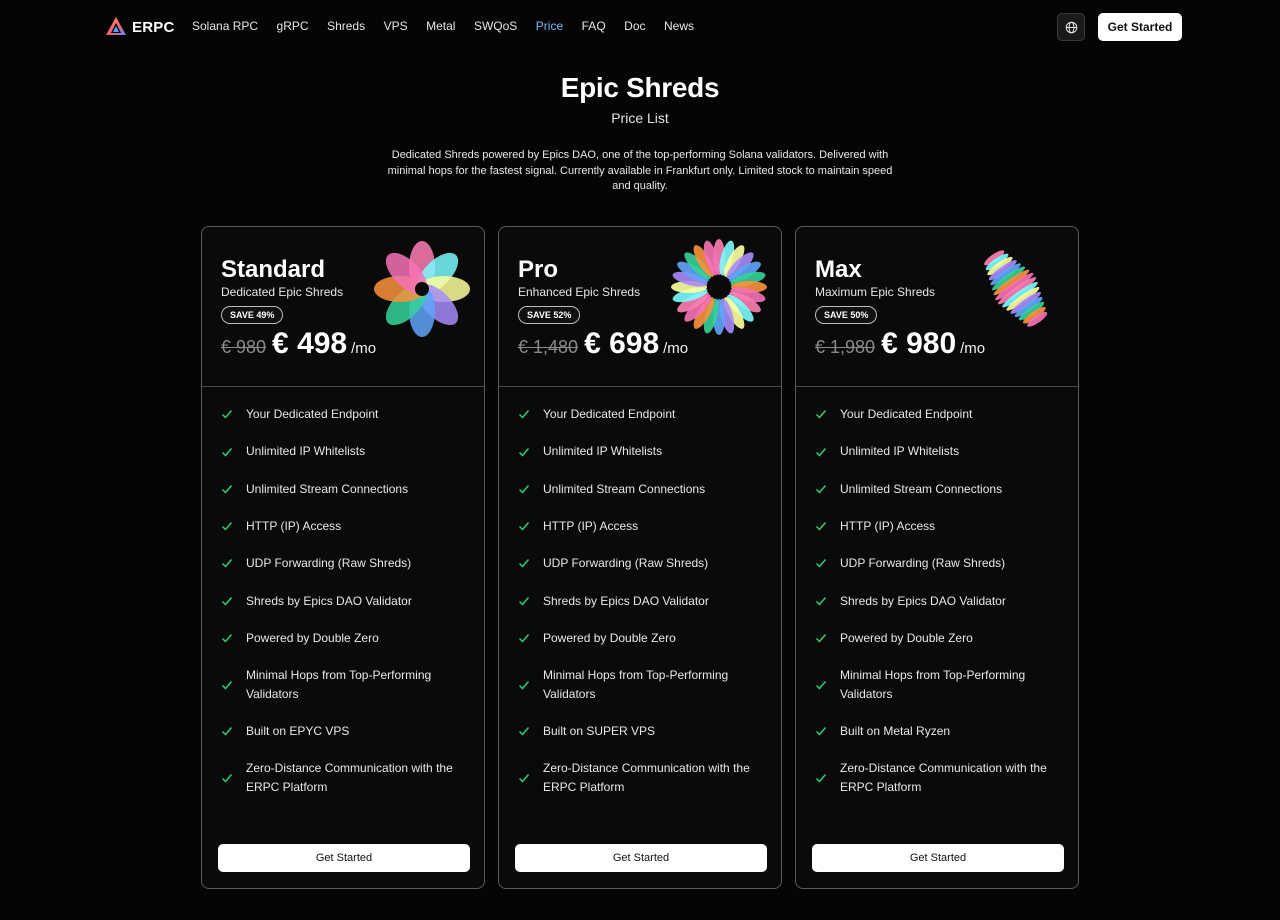  What do you see at coordinates (845, 347) in the screenshot?
I see `original-price: € 1,980` at bounding box center [845, 347].